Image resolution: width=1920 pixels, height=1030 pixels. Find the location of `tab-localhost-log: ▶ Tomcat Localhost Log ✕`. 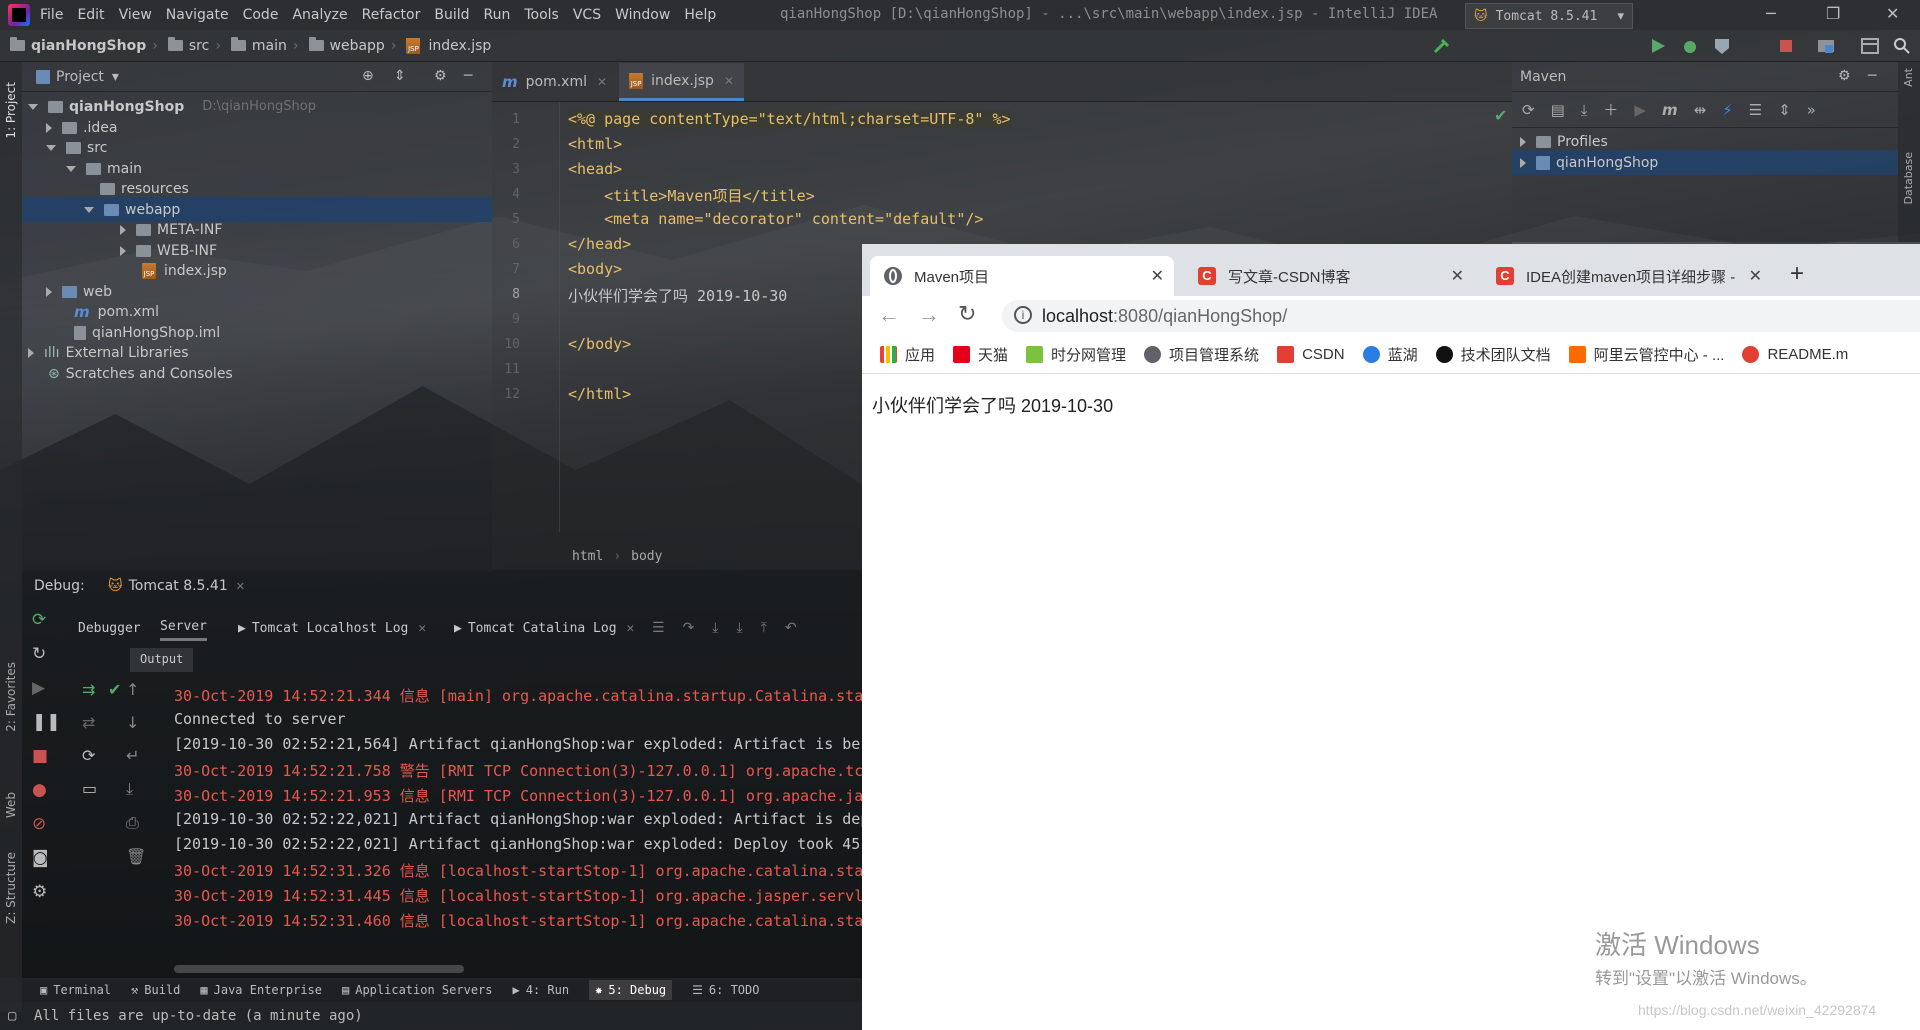

tab-localhost-log: ▶ Tomcat Localhost Log ✕ is located at coordinates (332, 628).